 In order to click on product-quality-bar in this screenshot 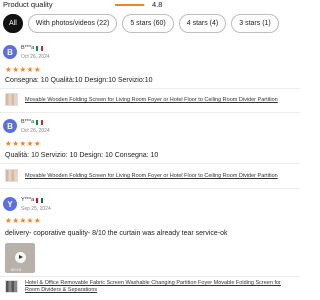, I will do `click(130, 5)`.